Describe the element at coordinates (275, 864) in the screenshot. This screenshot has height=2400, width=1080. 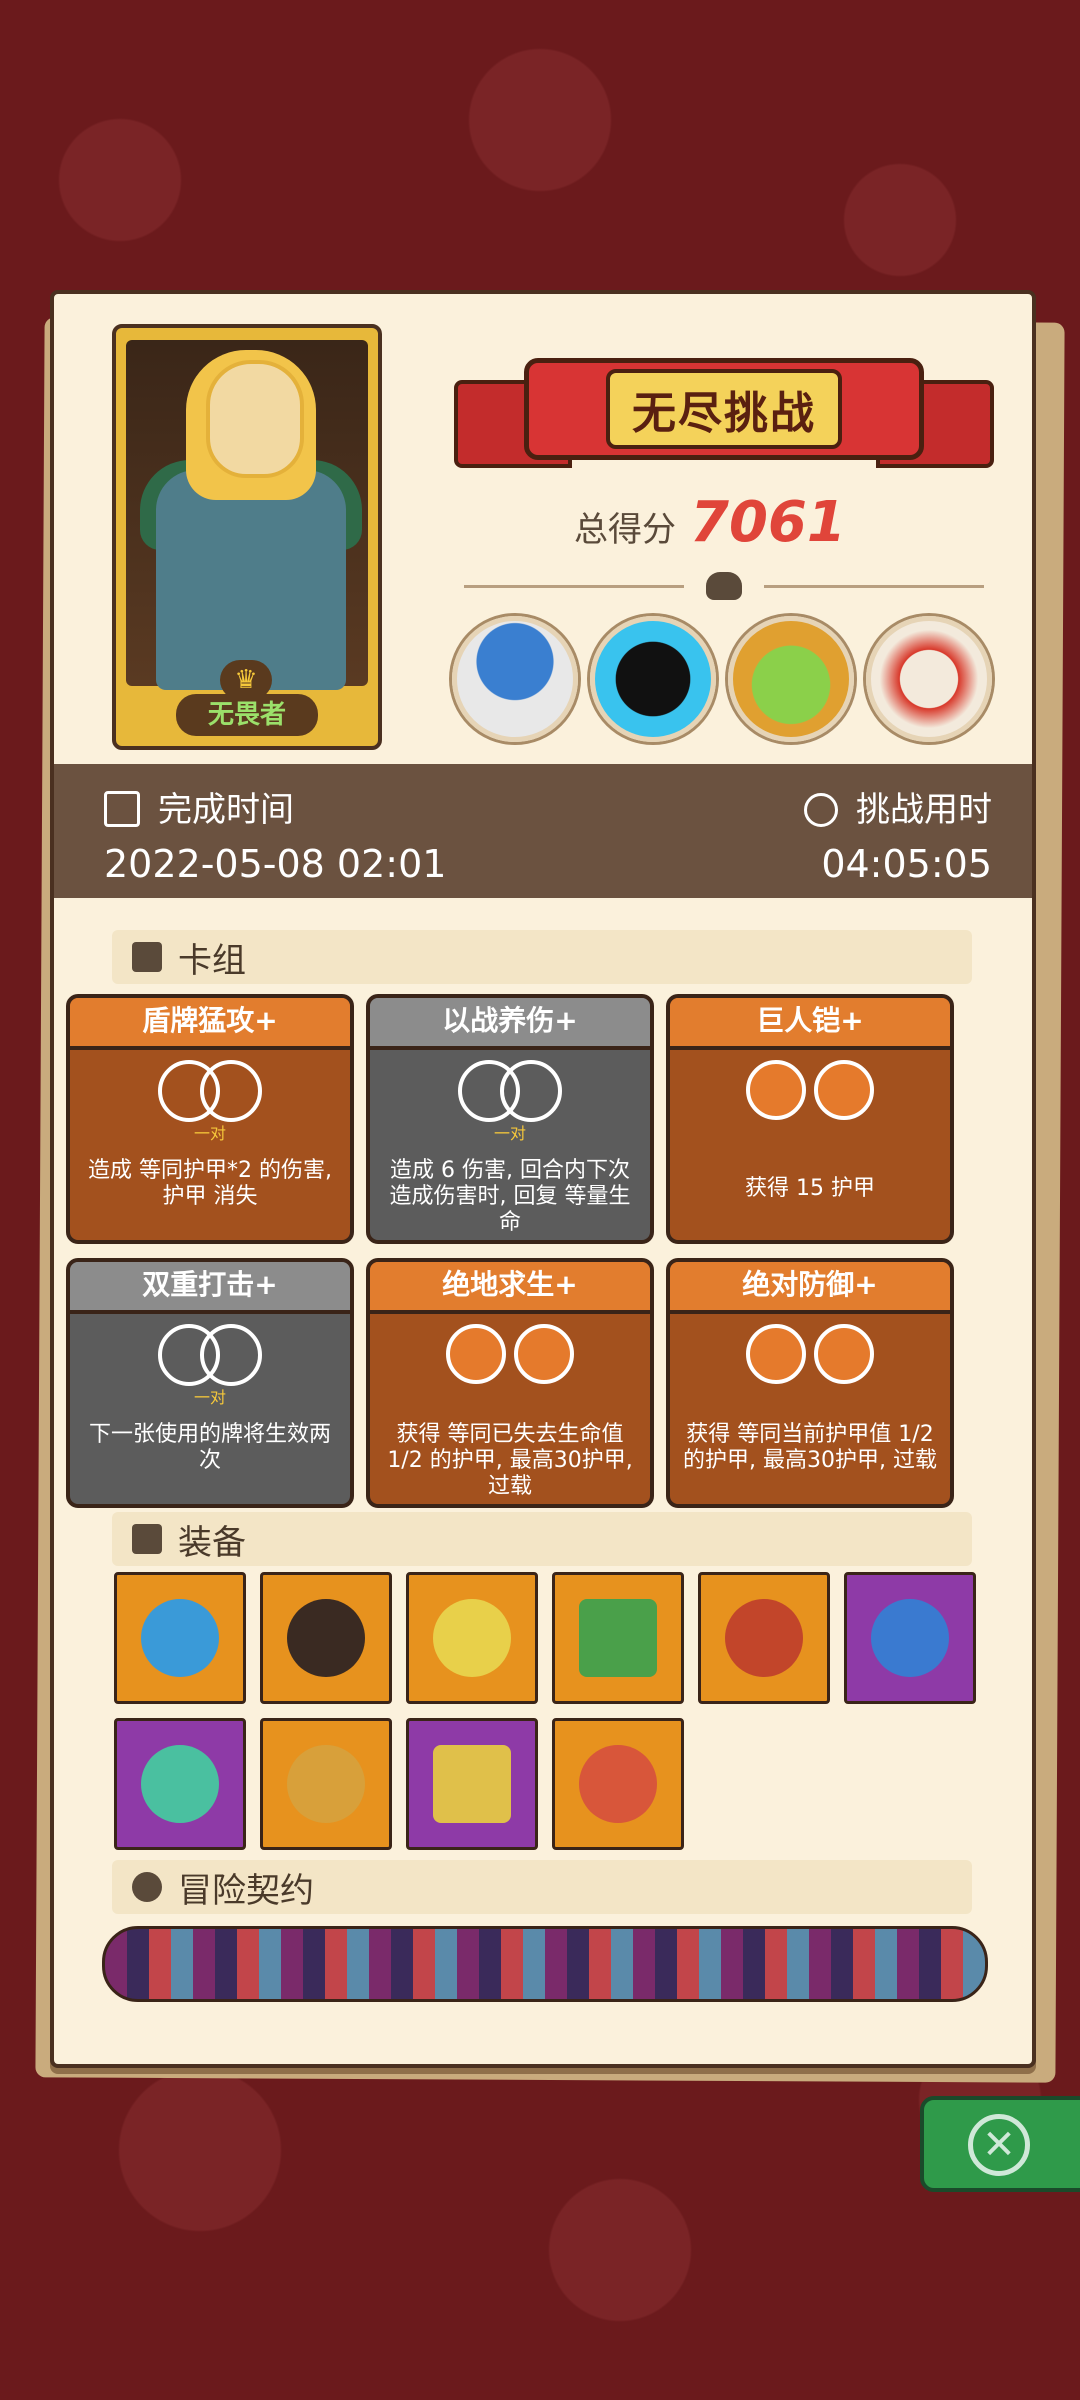
I see `finish-time-value: 2022-05-08 02:01` at that location.